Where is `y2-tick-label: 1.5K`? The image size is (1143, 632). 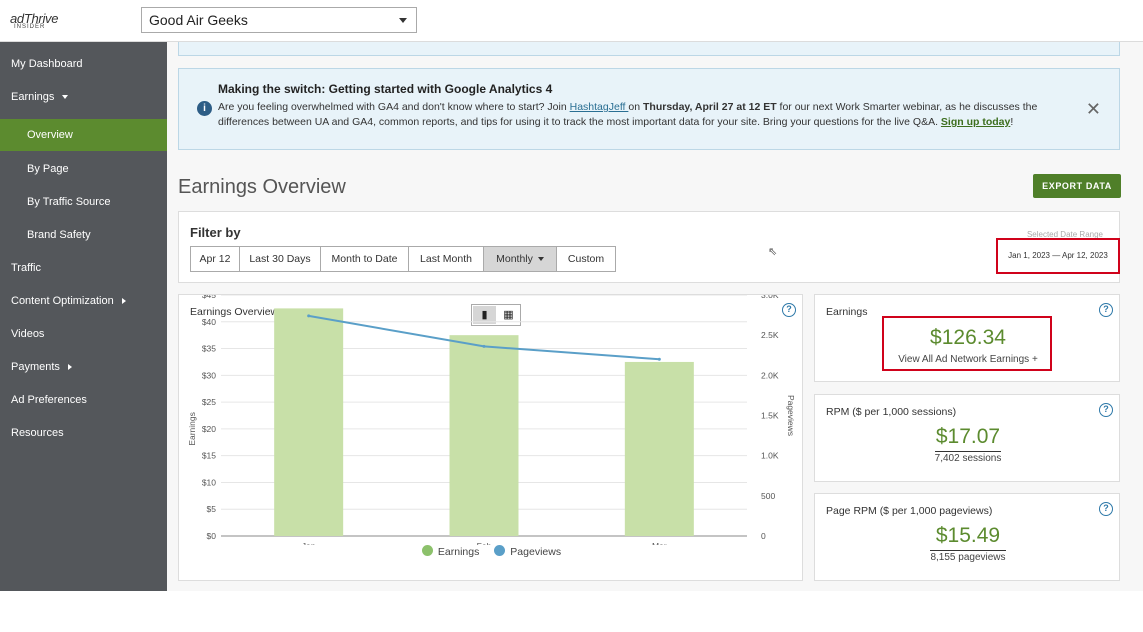
y2-tick-label: 1.5K is located at coordinates (770, 416).